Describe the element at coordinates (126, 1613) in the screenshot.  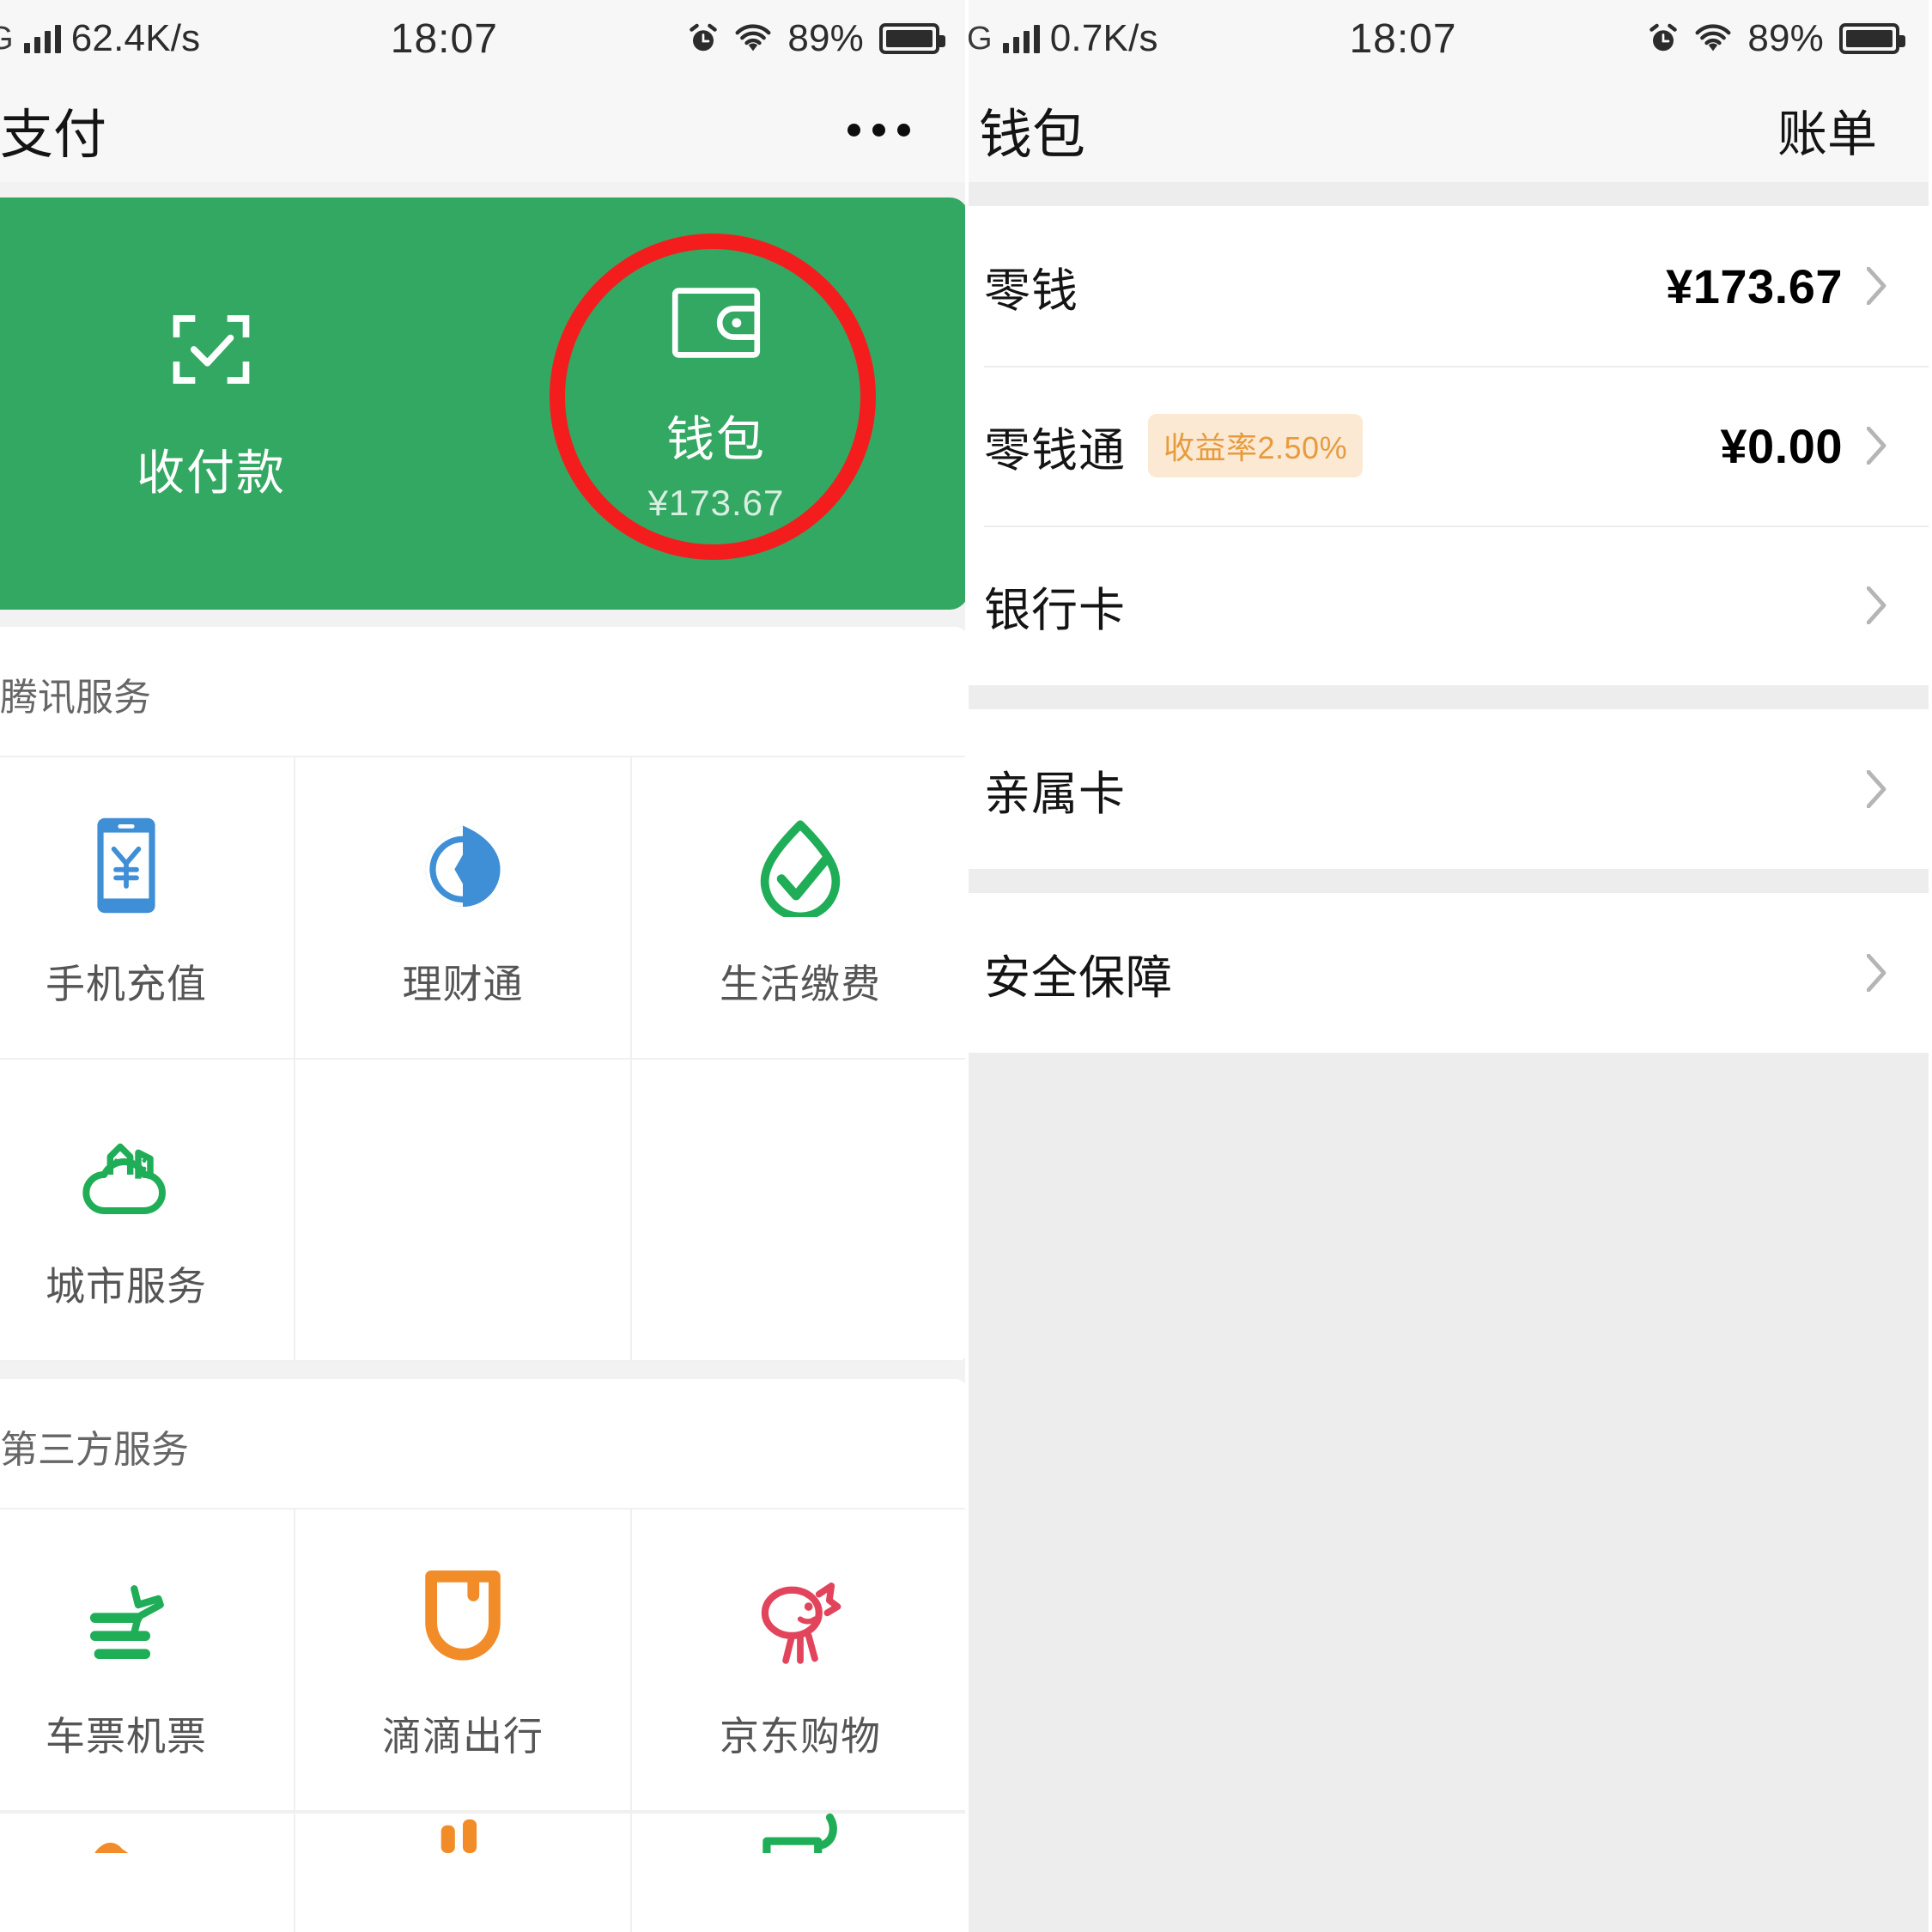
I see `train-plane-ticket-icon` at that location.